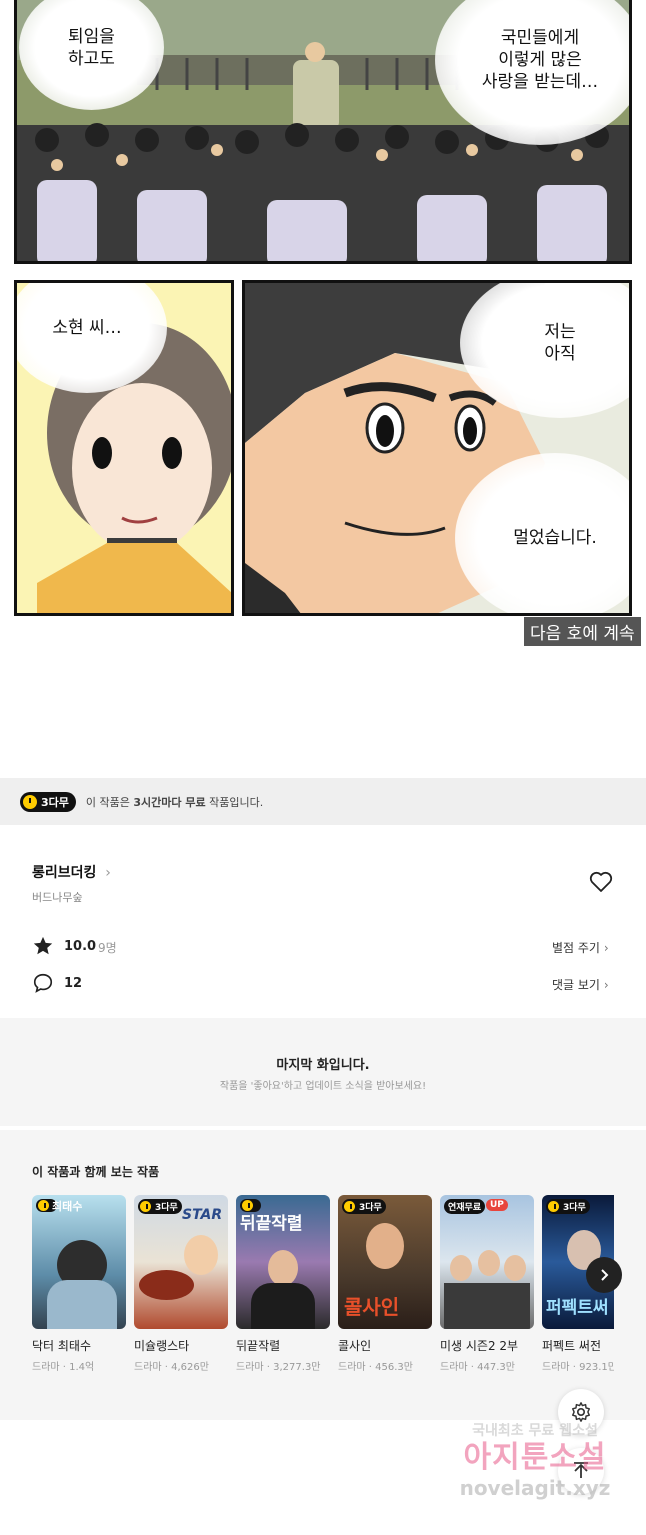 The image size is (646, 1535). Describe the element at coordinates (57, 897) in the screenshot. I see `work-author: 버드나무숲` at that location.